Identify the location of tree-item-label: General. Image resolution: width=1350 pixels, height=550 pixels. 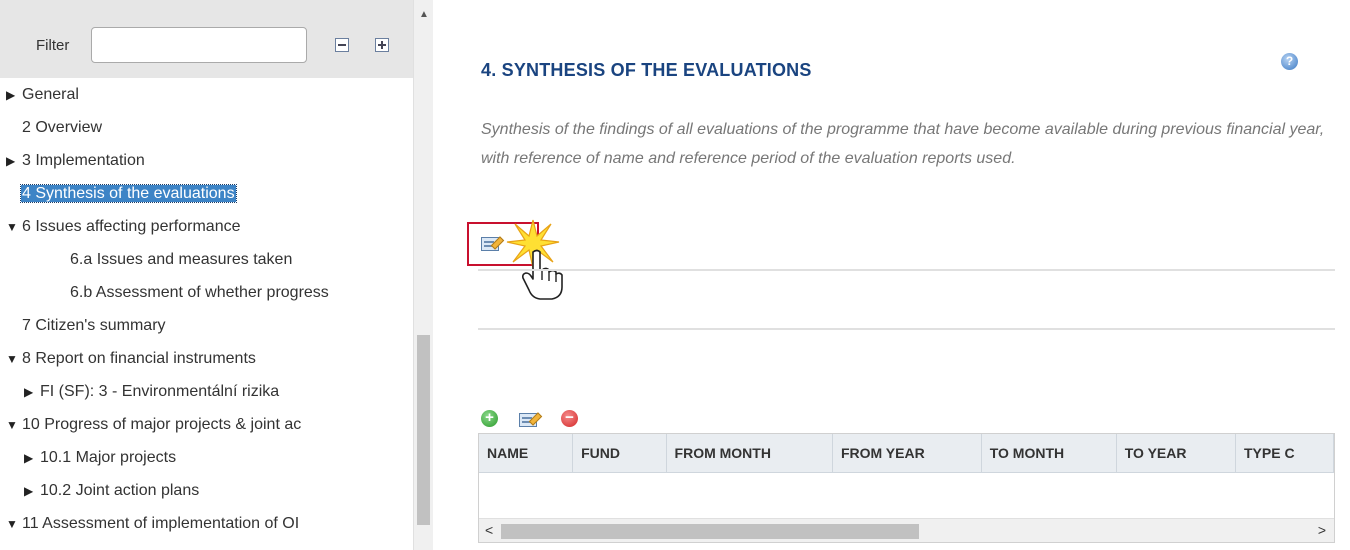
(50, 94).